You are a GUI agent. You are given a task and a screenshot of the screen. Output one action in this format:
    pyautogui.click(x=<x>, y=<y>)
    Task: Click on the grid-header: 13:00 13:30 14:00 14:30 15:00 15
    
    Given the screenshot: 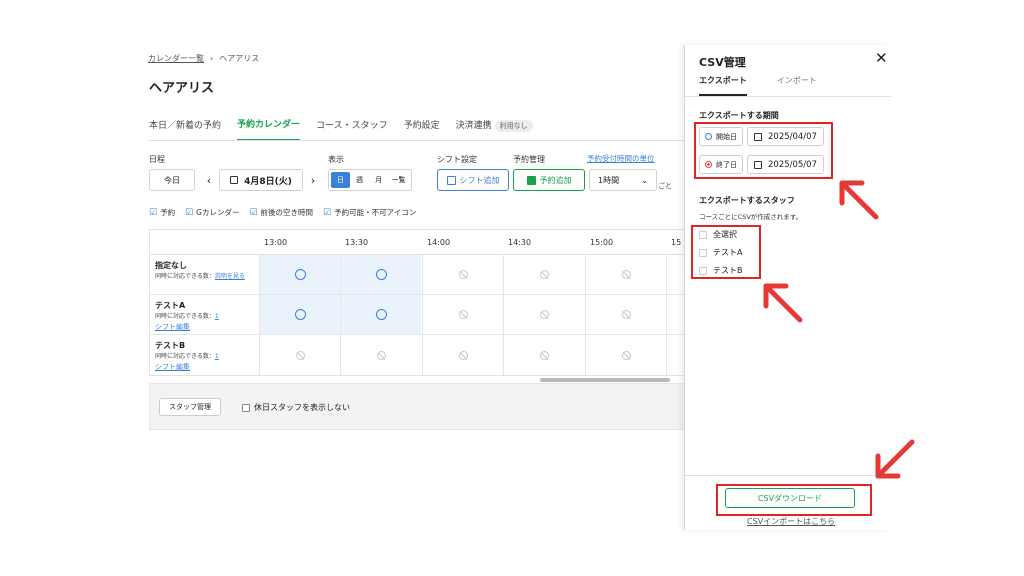 What is the action you would take?
    pyautogui.click(x=417, y=242)
    